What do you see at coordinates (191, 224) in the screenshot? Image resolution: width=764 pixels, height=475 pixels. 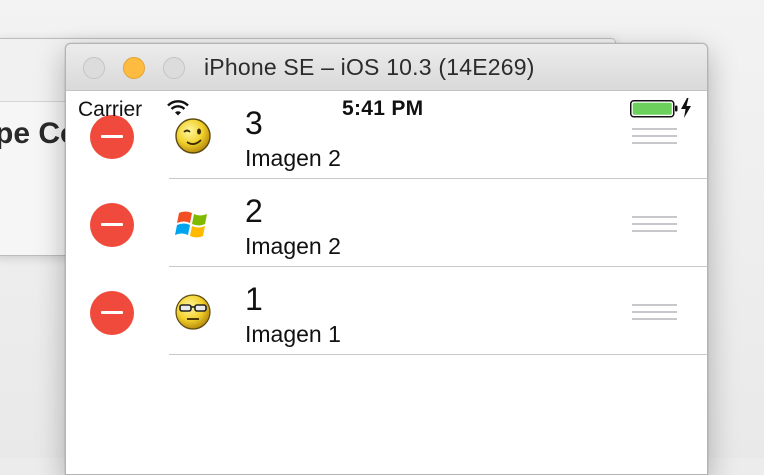 I see `windows-logo-icon` at bounding box center [191, 224].